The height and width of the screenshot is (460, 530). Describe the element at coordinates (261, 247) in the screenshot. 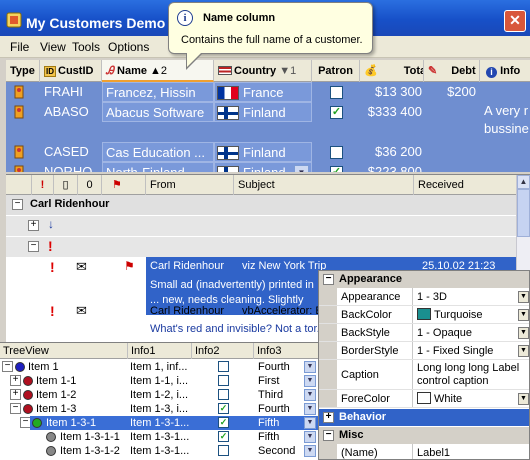

I see `mail-subgroup-row: − !` at that location.